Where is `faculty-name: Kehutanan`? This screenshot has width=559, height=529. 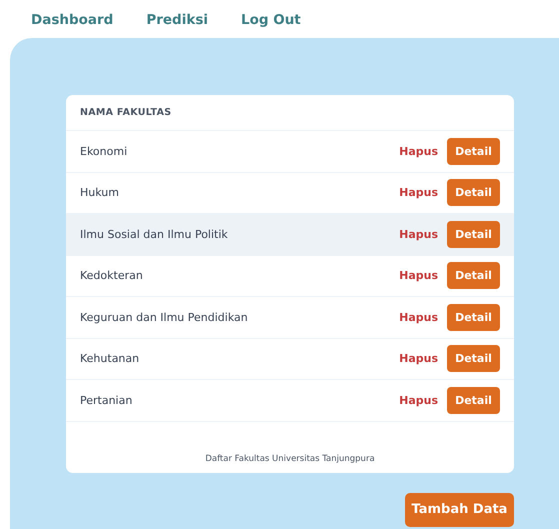
faculty-name: Kehutanan is located at coordinates (110, 359).